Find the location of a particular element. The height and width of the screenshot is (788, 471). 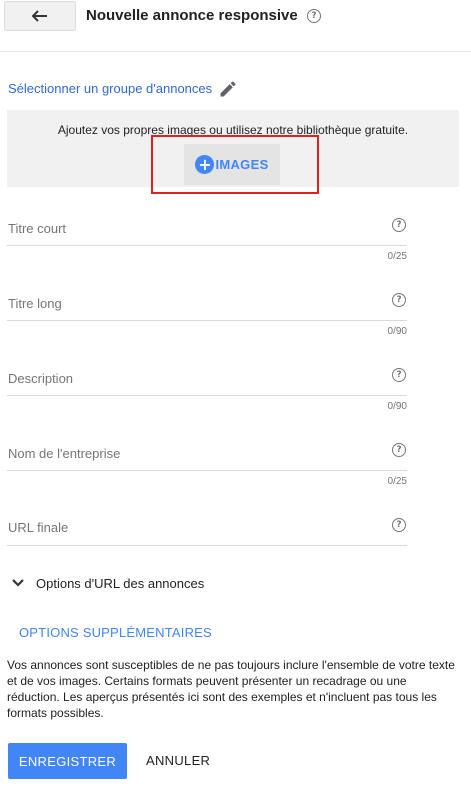

back-button is located at coordinates (40, 16).